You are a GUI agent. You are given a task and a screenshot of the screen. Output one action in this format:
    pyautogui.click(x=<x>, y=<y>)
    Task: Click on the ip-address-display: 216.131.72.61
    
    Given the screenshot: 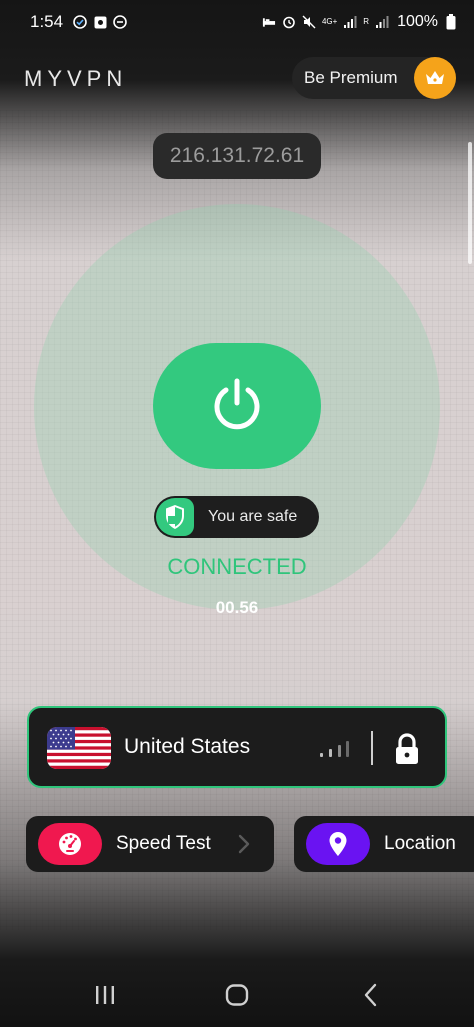 What is the action you would take?
    pyautogui.click(x=237, y=156)
    